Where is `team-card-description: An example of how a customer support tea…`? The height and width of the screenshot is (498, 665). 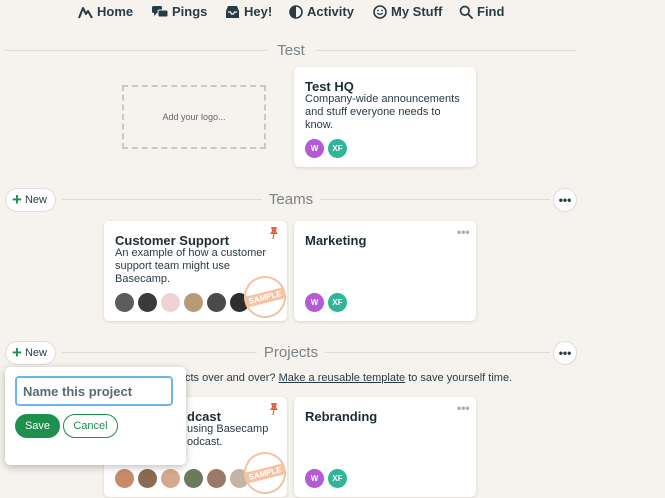
team-card-description: An example of how a customer support tea… is located at coordinates (191, 266).